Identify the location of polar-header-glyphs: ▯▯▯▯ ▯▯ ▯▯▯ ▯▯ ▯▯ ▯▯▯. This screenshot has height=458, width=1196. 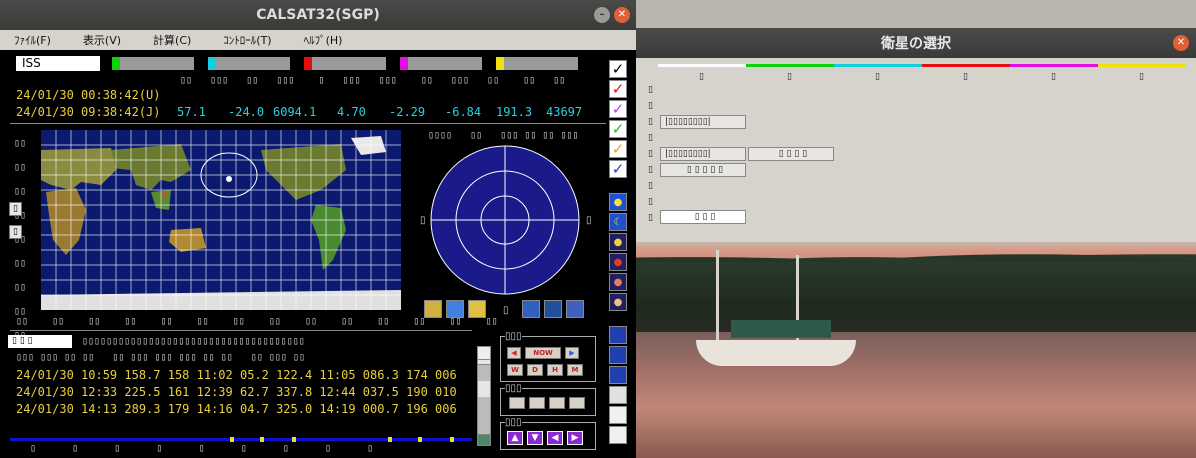
(503, 135).